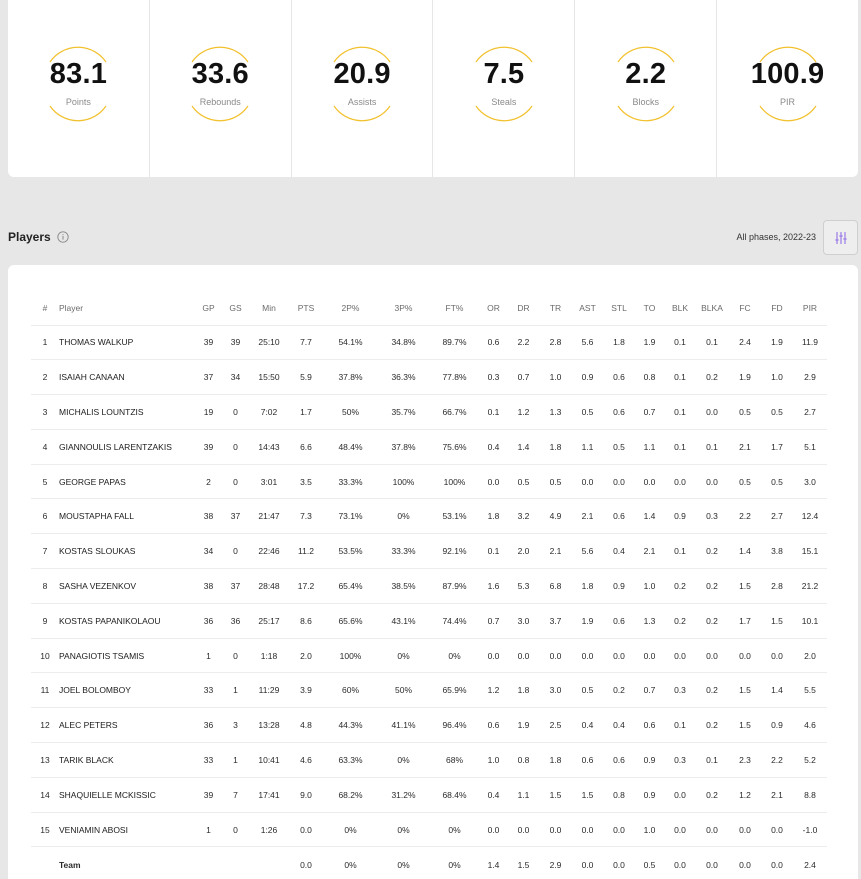 This screenshot has width=861, height=879. I want to click on column-header: FT%, so click(454, 308).